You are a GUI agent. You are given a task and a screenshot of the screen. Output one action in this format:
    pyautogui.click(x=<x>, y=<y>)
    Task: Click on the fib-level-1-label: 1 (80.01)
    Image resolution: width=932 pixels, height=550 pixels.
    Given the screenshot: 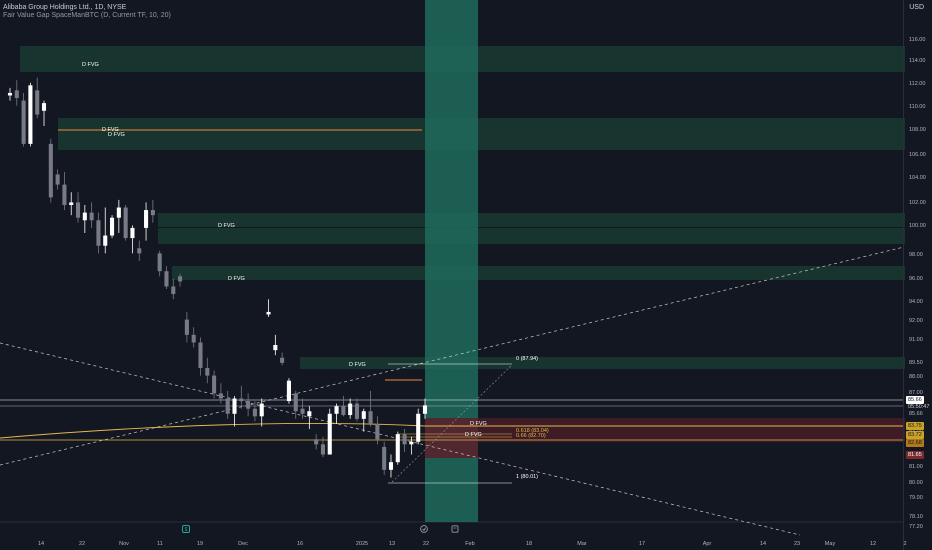 What is the action you would take?
    pyautogui.click(x=527, y=477)
    